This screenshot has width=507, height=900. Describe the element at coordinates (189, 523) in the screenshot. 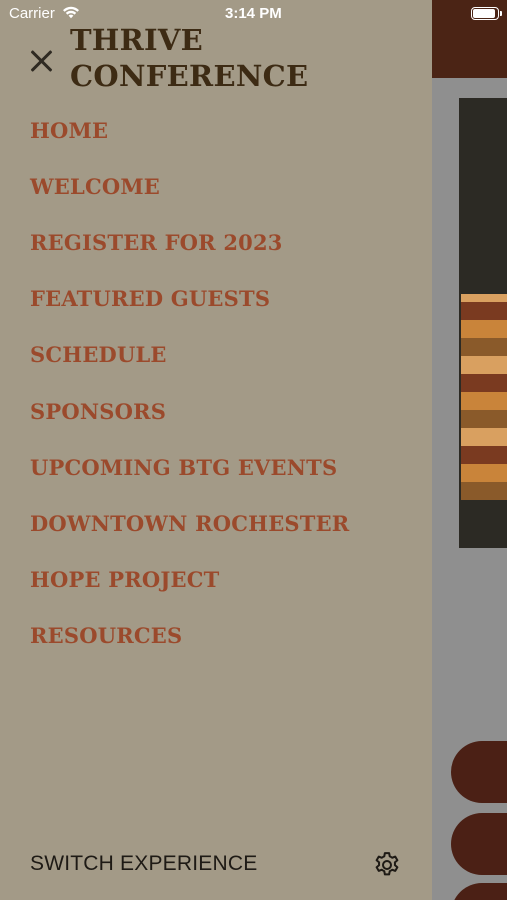

I see `nav-item-downtown-rochester: DOWNTOWN ROCHESTER` at that location.